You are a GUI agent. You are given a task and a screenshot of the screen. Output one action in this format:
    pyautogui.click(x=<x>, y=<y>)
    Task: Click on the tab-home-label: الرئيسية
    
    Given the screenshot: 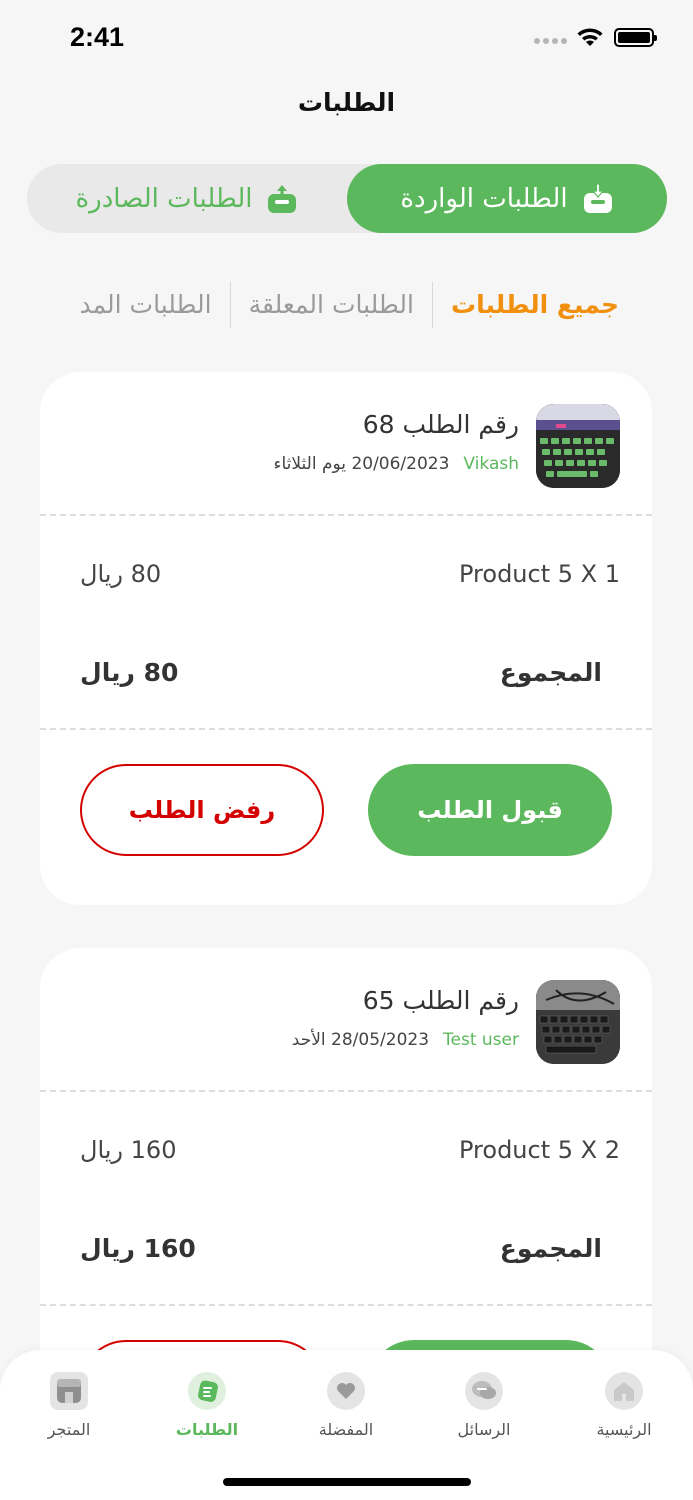 What is the action you would take?
    pyautogui.click(x=624, y=1429)
    